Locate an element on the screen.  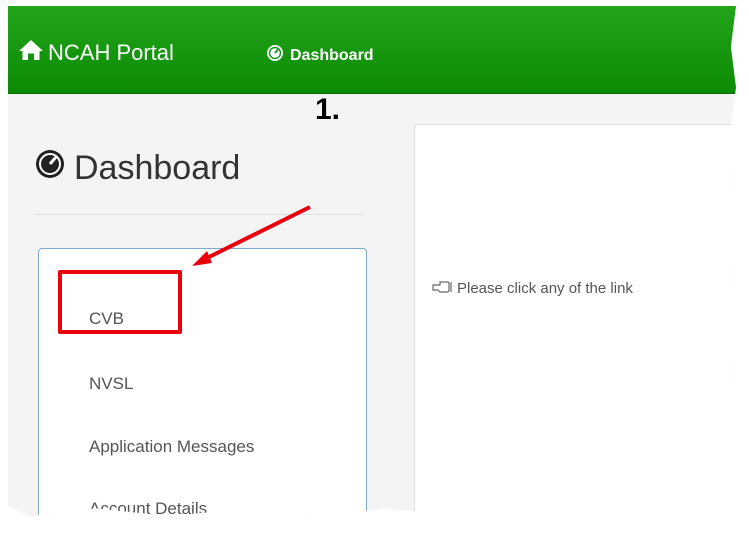
annotation-step-label: 1. is located at coordinates (328, 109).